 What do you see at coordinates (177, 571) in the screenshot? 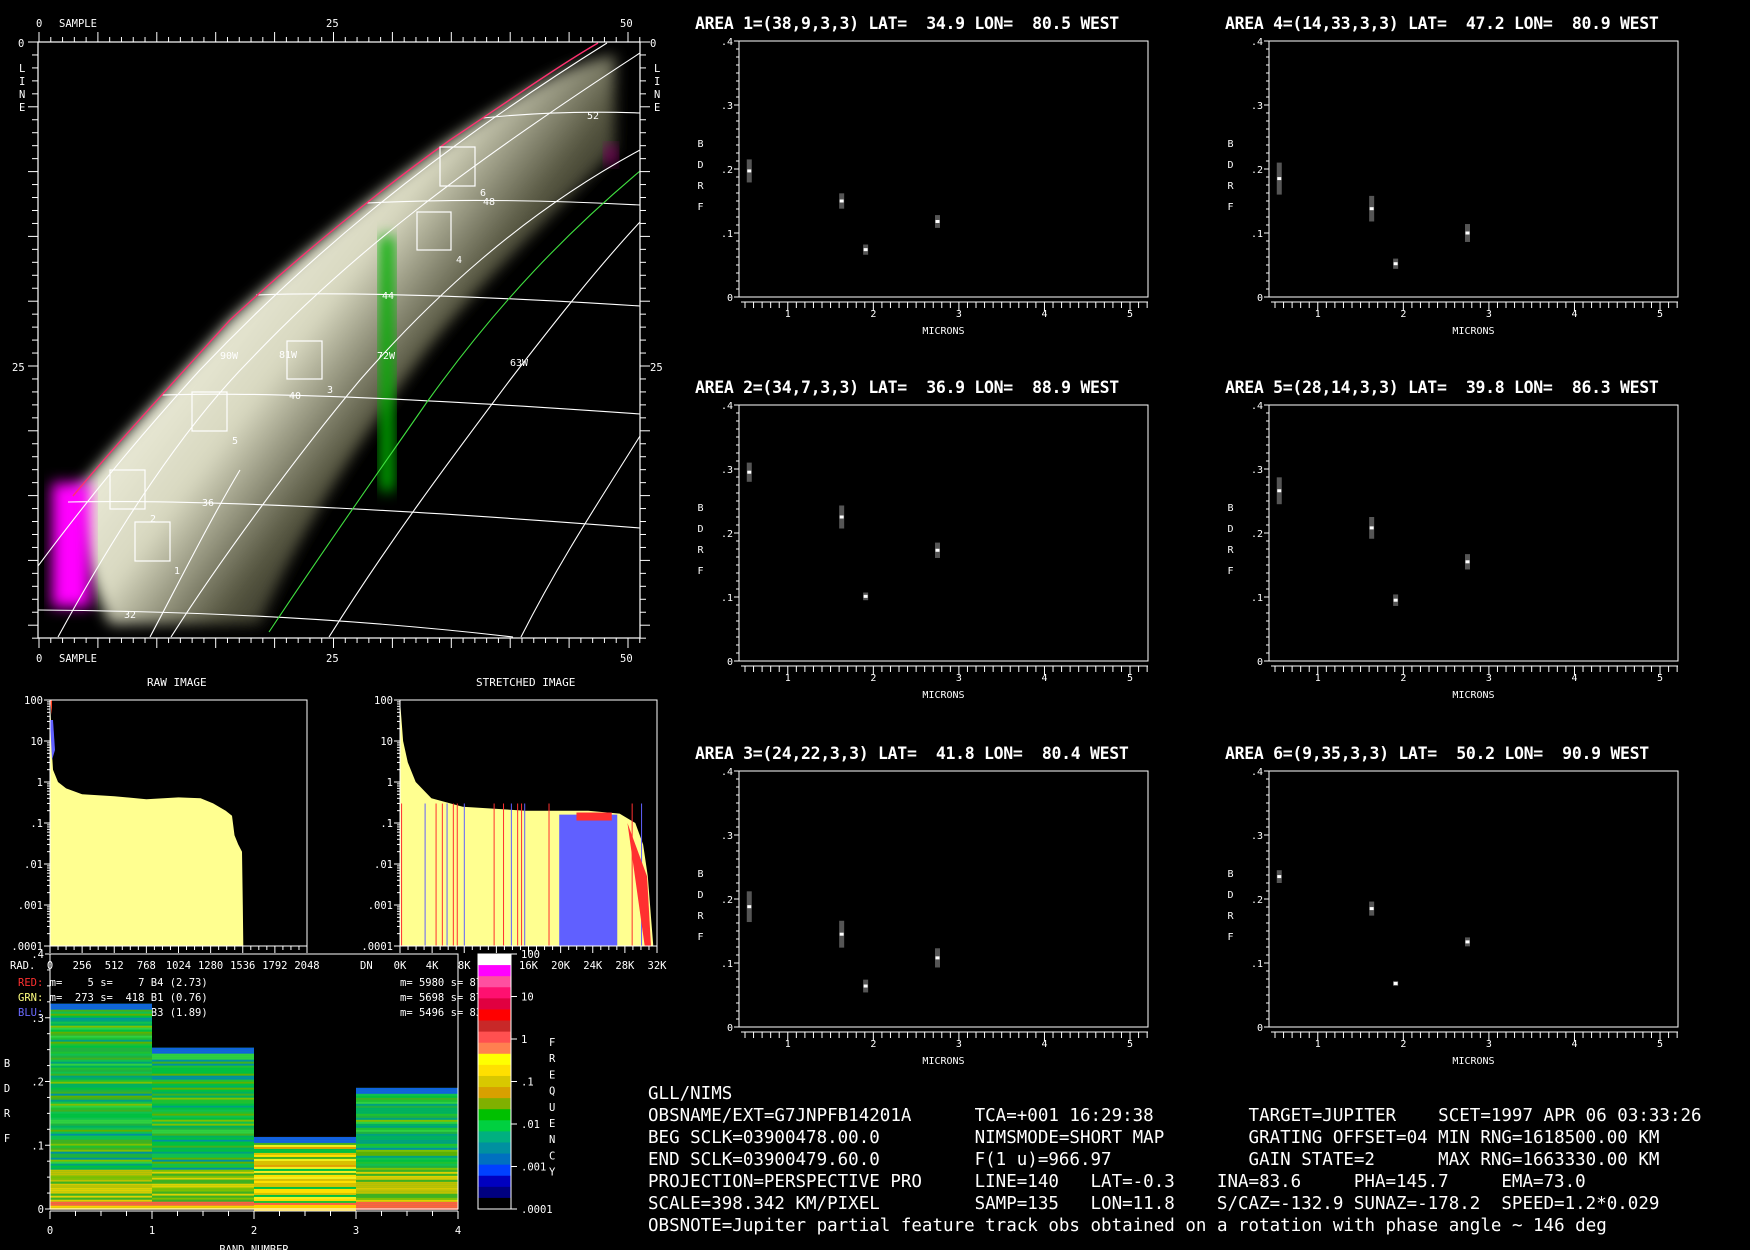
I see `area-label-1: 1` at bounding box center [177, 571].